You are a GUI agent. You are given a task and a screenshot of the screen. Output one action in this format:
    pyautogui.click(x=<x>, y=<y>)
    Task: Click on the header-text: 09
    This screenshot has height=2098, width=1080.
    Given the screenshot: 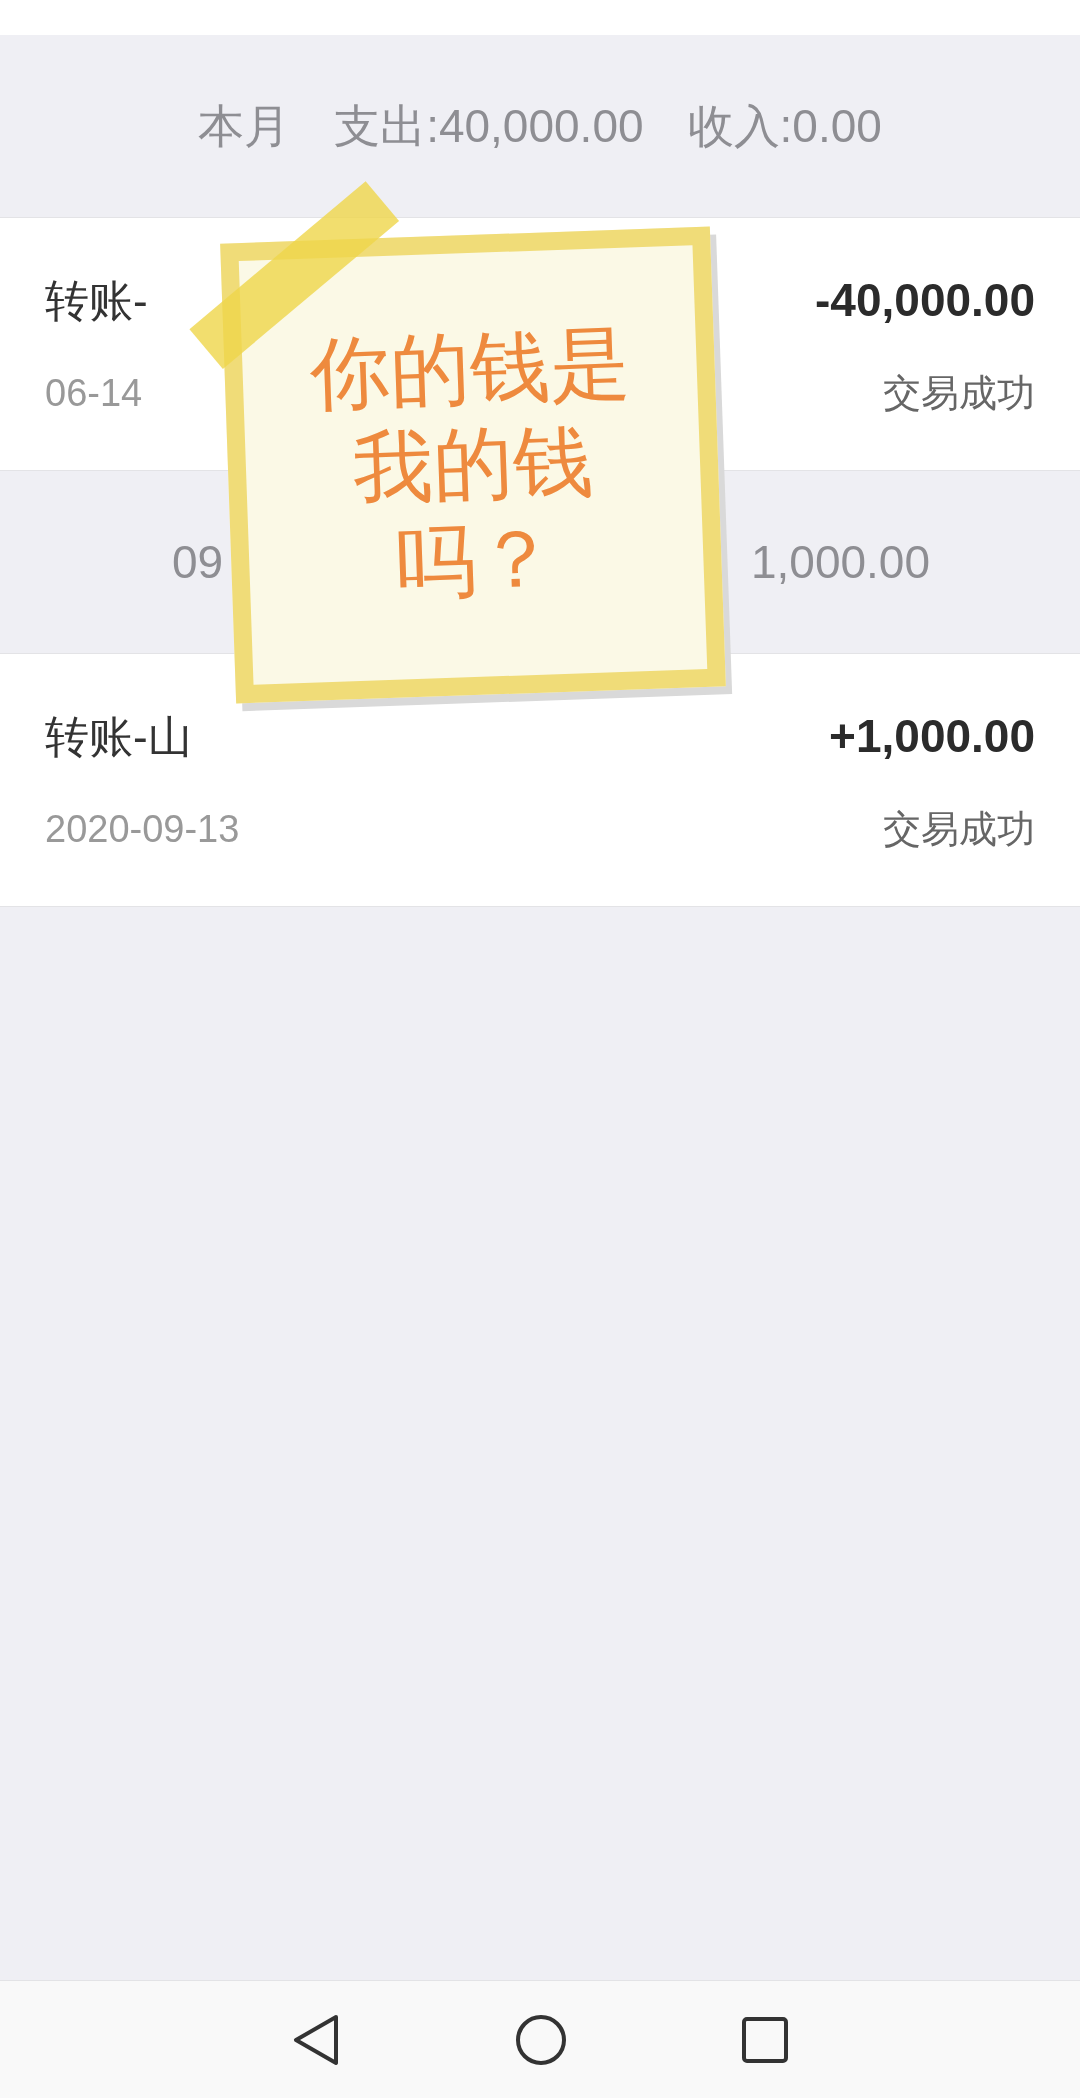 What is the action you would take?
    pyautogui.click(x=198, y=562)
    